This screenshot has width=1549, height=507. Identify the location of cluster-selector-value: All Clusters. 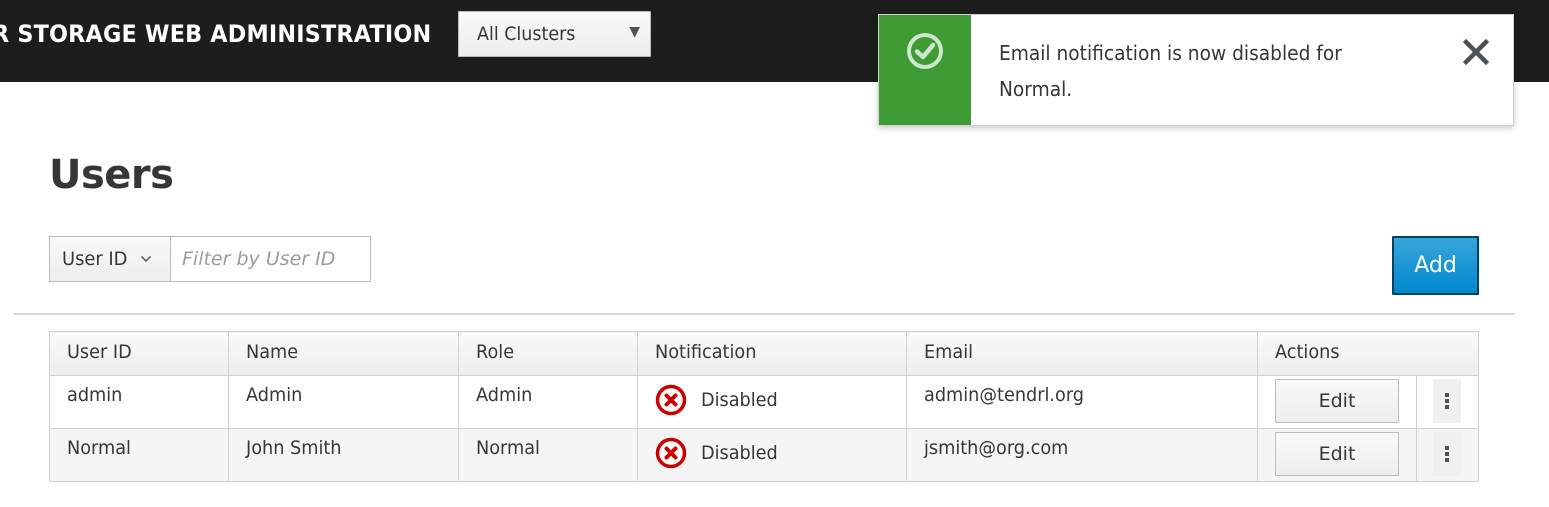
(526, 34).